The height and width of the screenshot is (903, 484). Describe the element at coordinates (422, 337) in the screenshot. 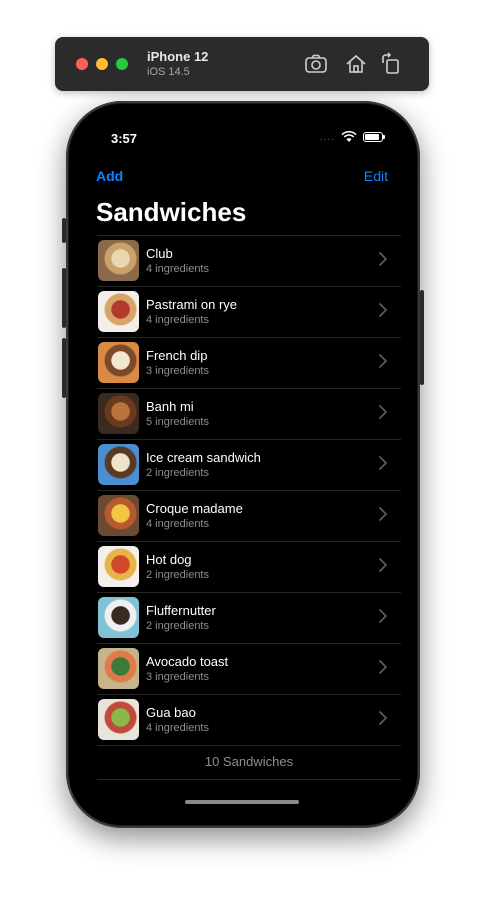

I see `side-button` at that location.